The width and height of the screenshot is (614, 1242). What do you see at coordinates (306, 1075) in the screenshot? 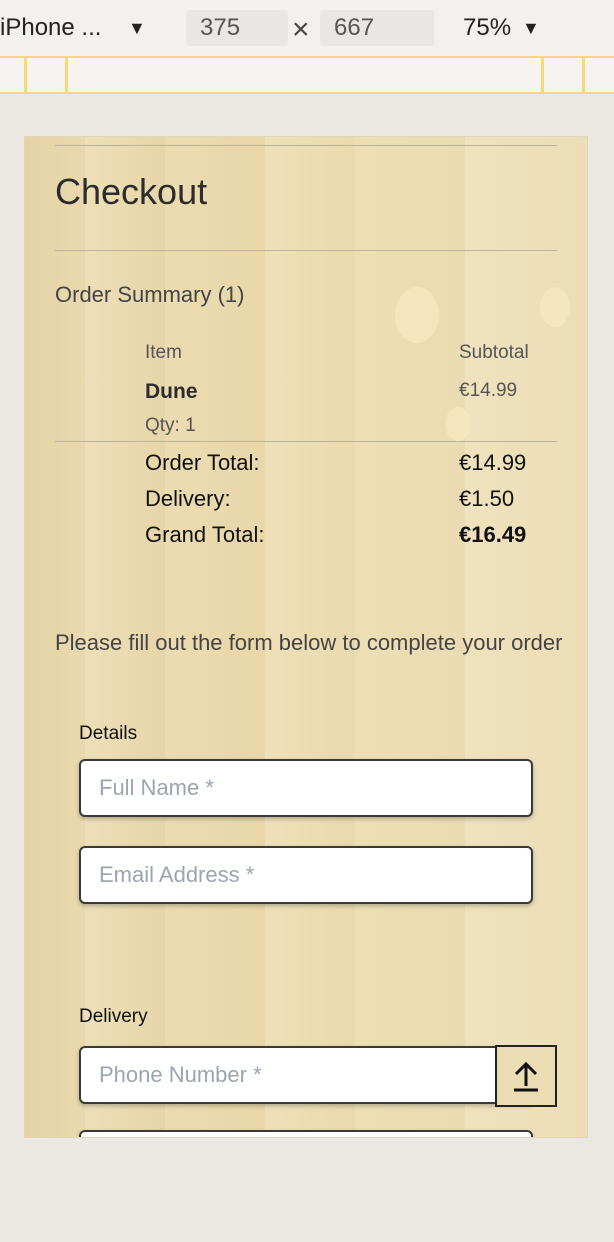
I see `phone-input` at bounding box center [306, 1075].